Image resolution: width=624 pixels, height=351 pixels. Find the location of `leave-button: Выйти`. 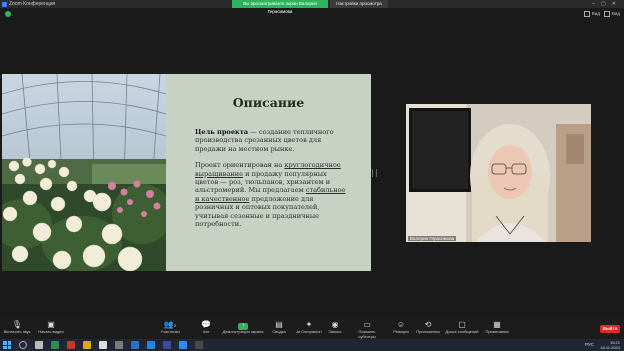

leave-button: Выйти is located at coordinates (610, 329).